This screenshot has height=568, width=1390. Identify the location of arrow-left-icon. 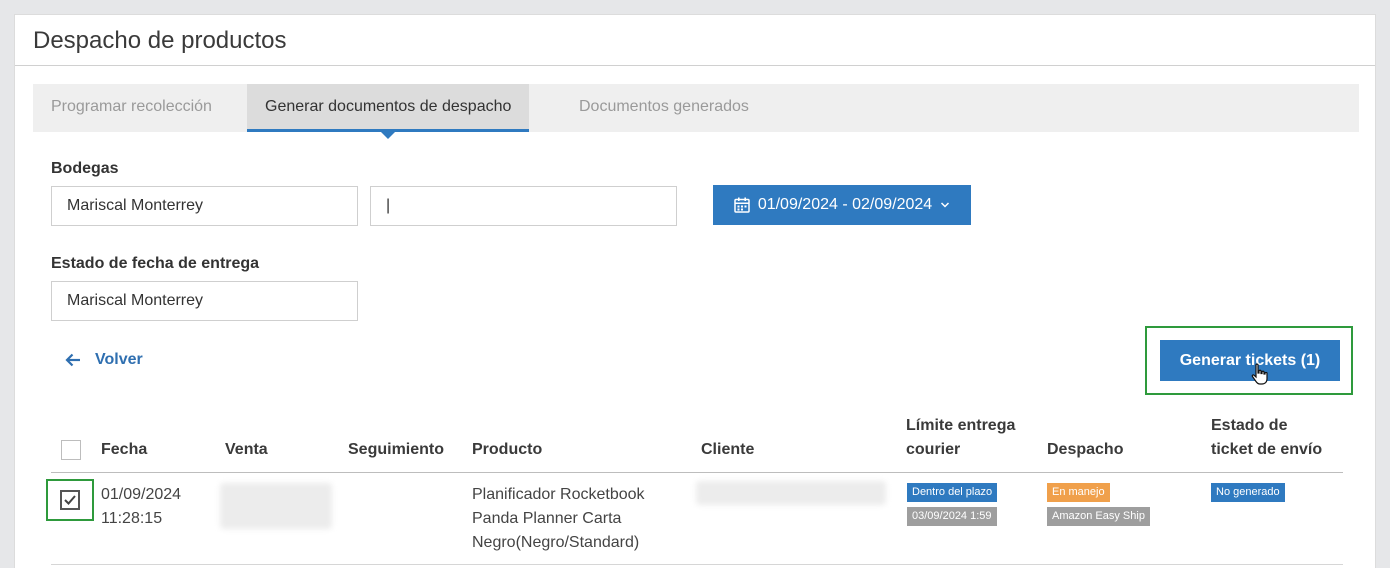
(72, 360).